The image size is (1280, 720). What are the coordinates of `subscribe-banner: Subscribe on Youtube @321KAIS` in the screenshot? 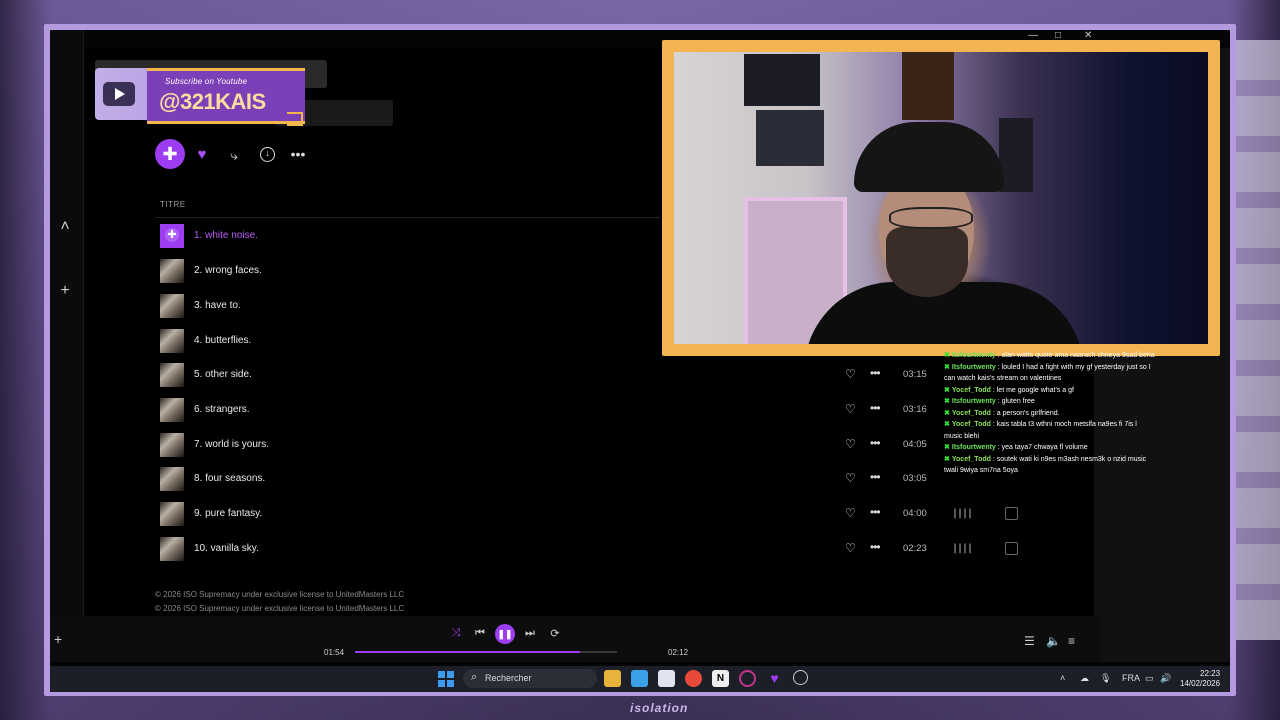 It's located at (226, 96).